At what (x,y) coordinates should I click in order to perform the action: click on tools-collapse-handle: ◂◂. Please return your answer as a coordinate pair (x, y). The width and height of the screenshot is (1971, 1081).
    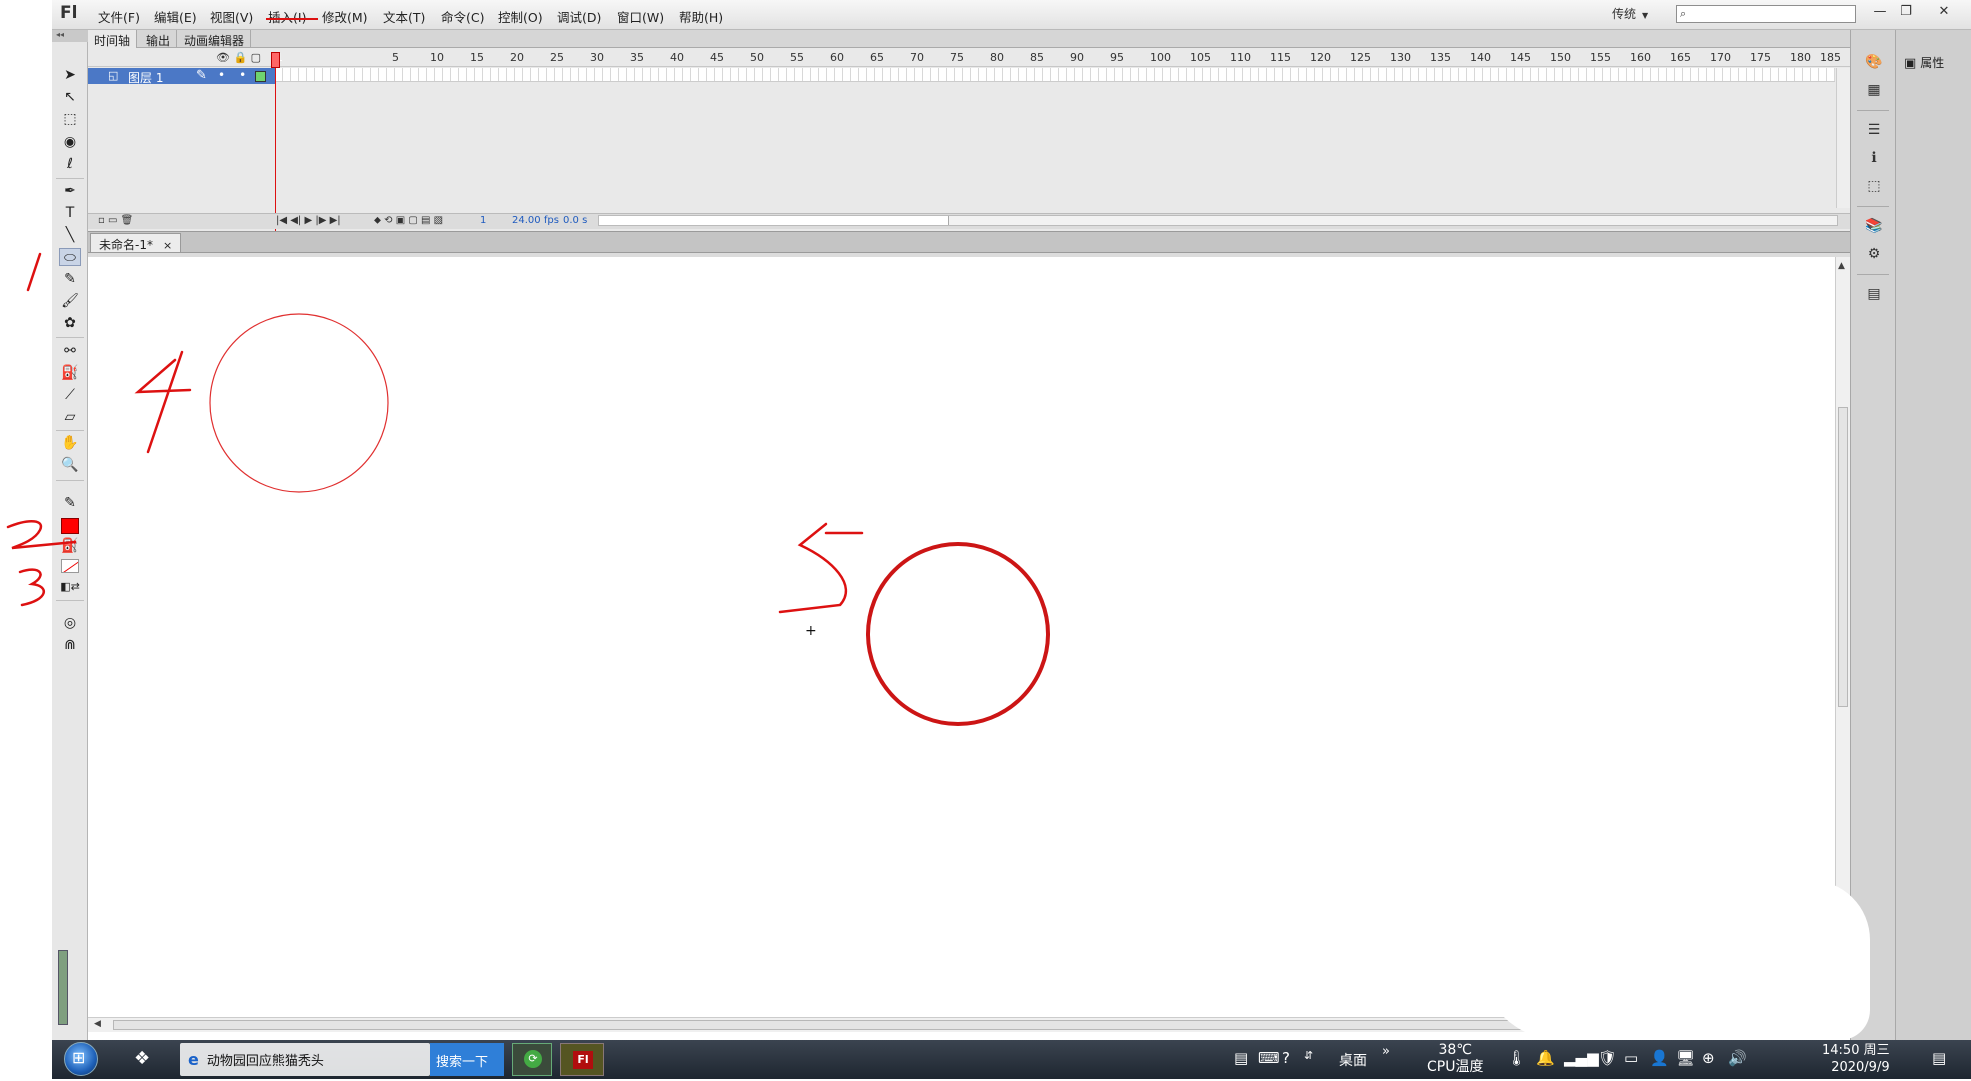
    Looking at the image, I should click on (70, 36).